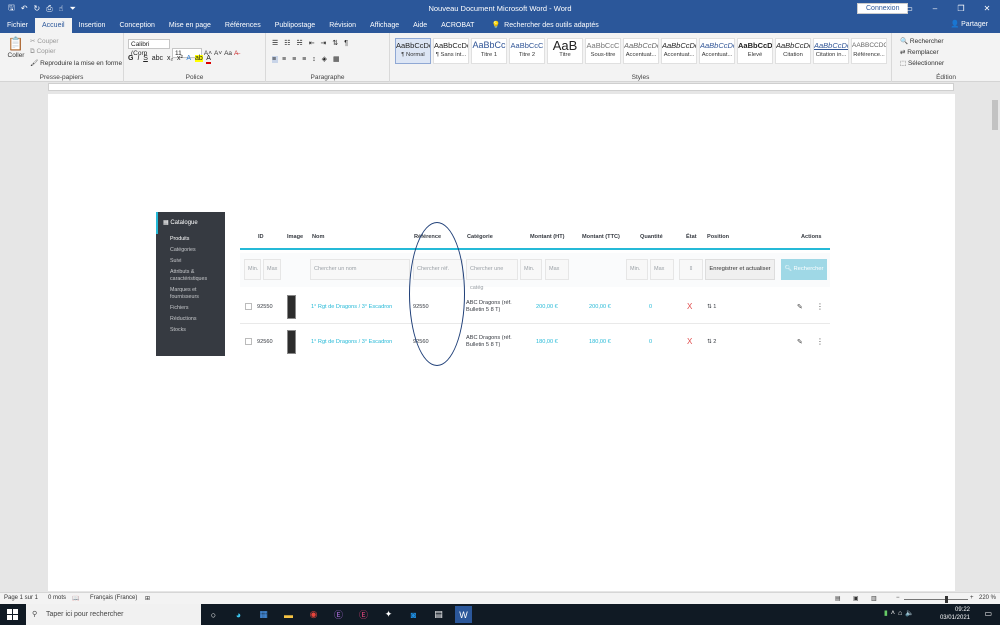  I want to click on strikethrough-icon: abc, so click(157, 58).